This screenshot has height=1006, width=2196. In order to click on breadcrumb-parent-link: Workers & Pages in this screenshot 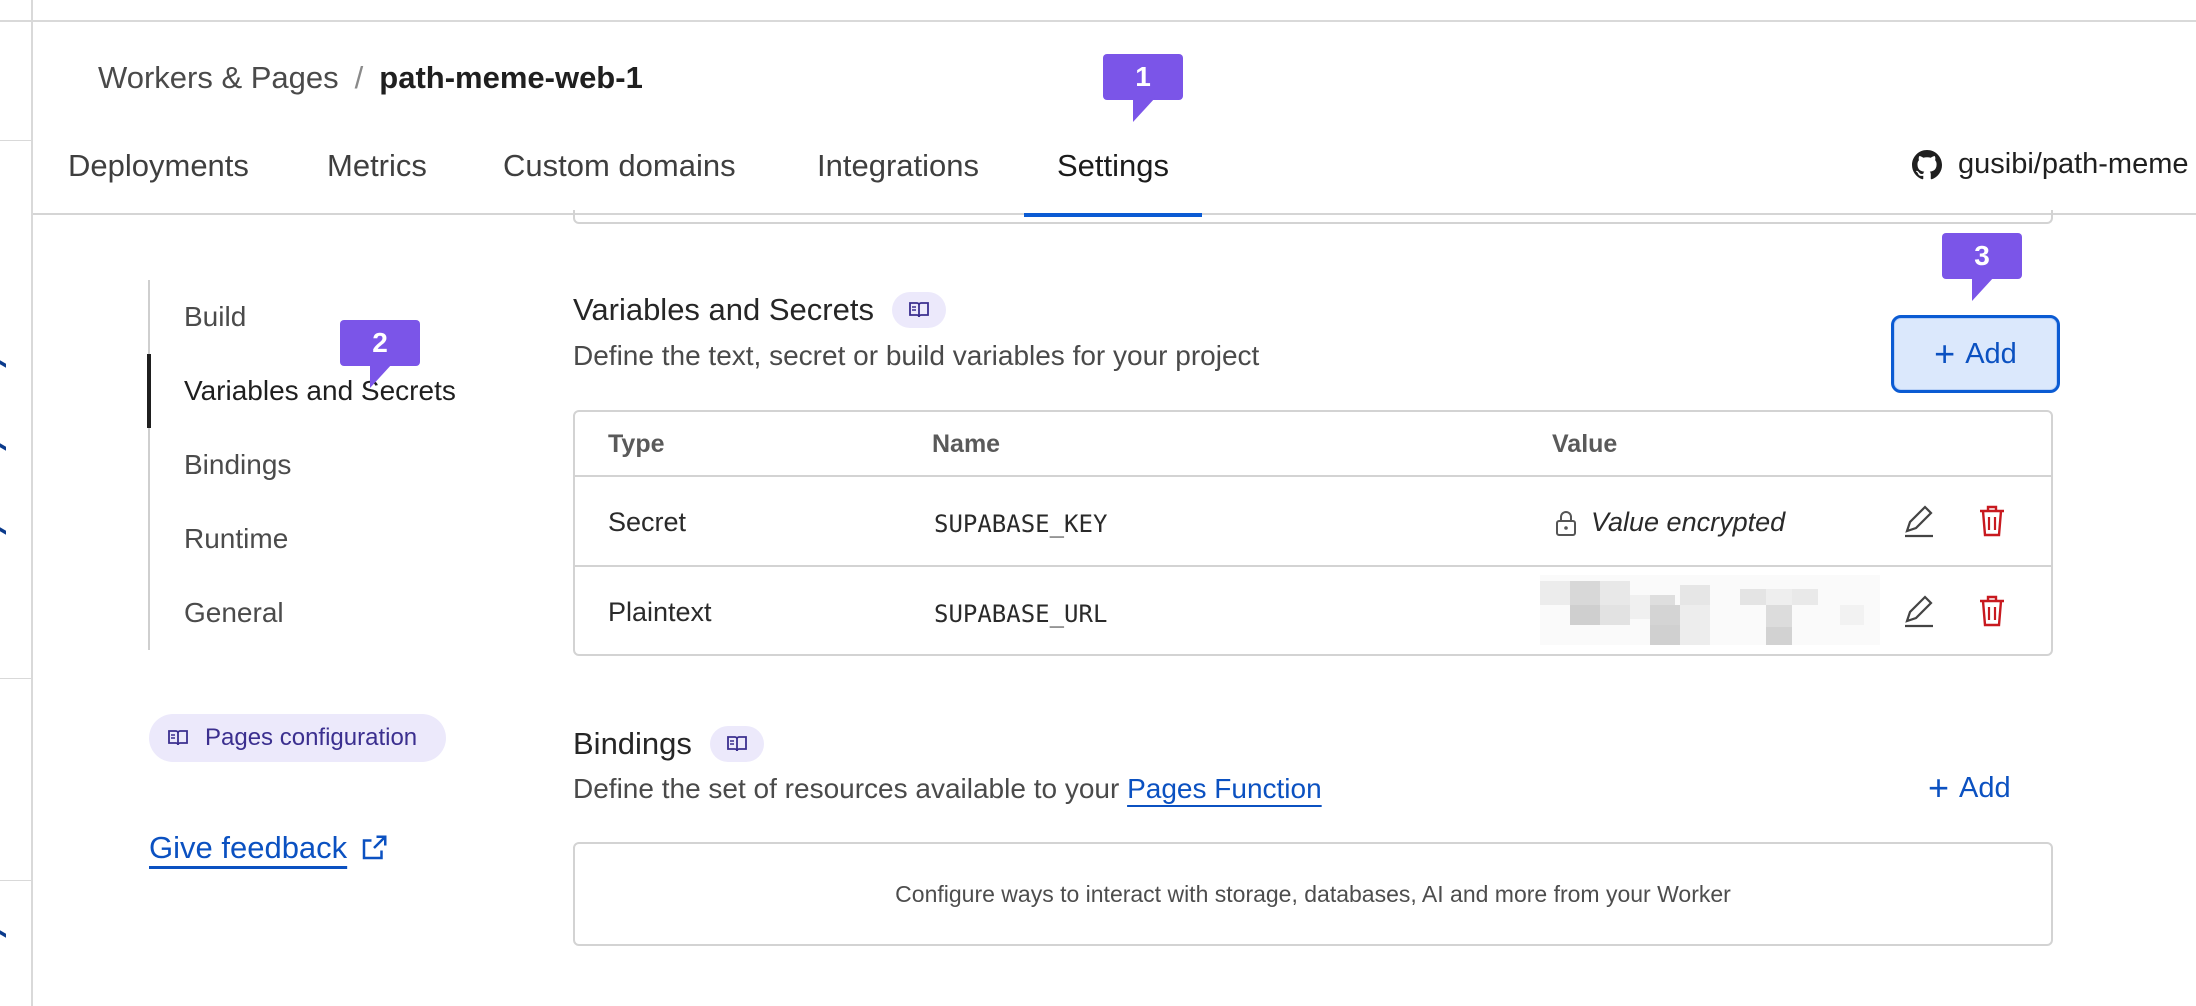, I will do `click(218, 78)`.